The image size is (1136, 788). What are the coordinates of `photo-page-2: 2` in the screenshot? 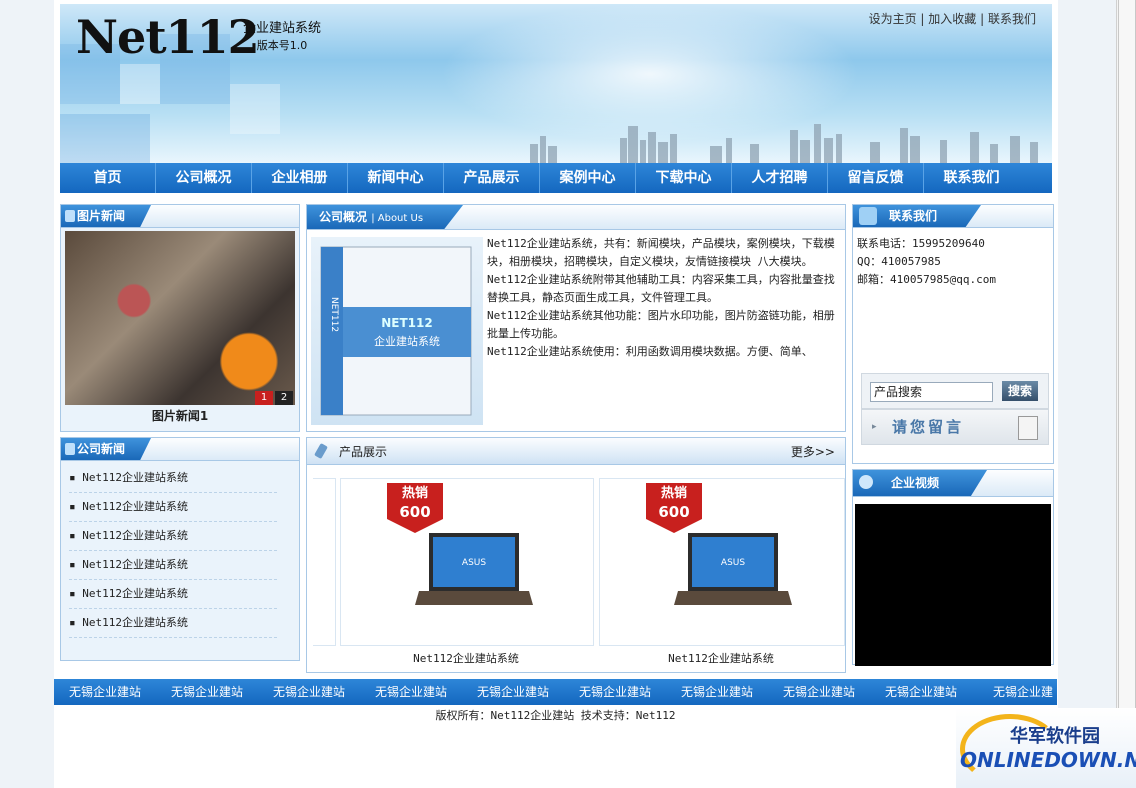 It's located at (284, 398).